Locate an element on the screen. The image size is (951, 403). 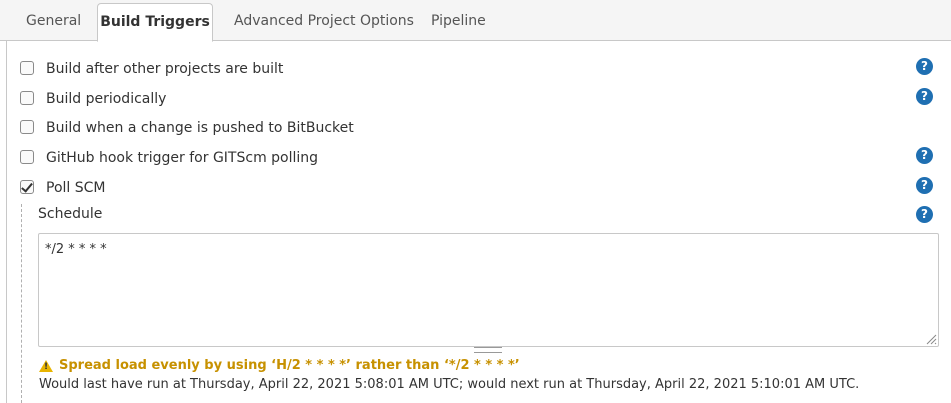
build-after-other-projects-label: Build after other projects are built is located at coordinates (164, 69).